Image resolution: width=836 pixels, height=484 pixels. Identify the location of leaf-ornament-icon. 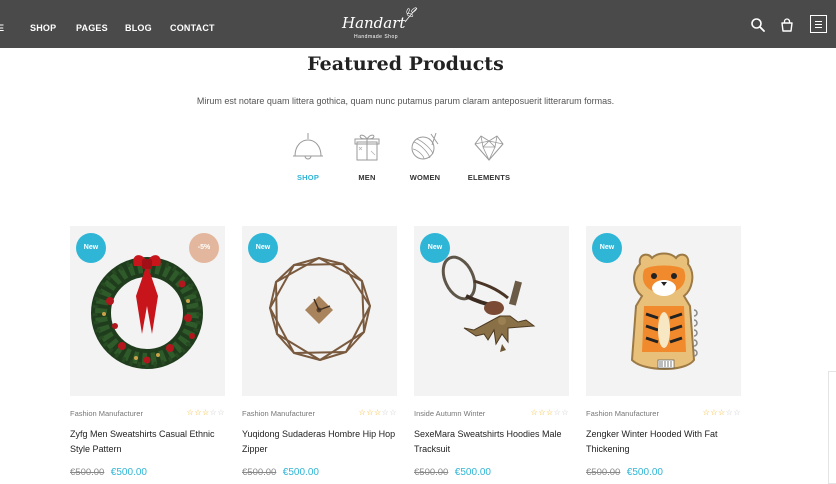
(411, 15).